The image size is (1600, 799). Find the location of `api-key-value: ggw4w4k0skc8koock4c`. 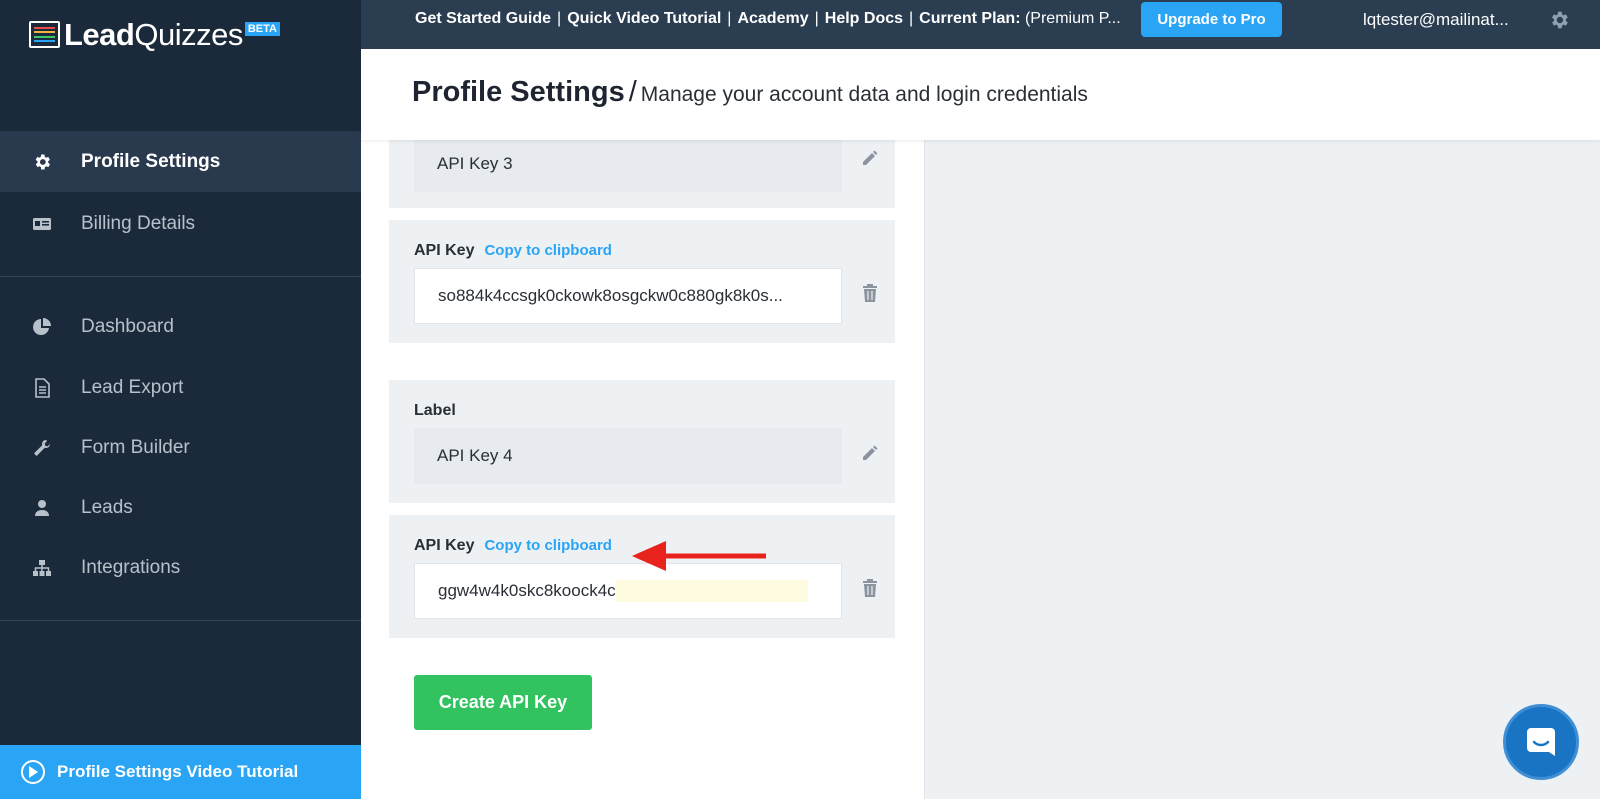

api-key-value: ggw4w4k0skc8koock4c is located at coordinates (527, 590).